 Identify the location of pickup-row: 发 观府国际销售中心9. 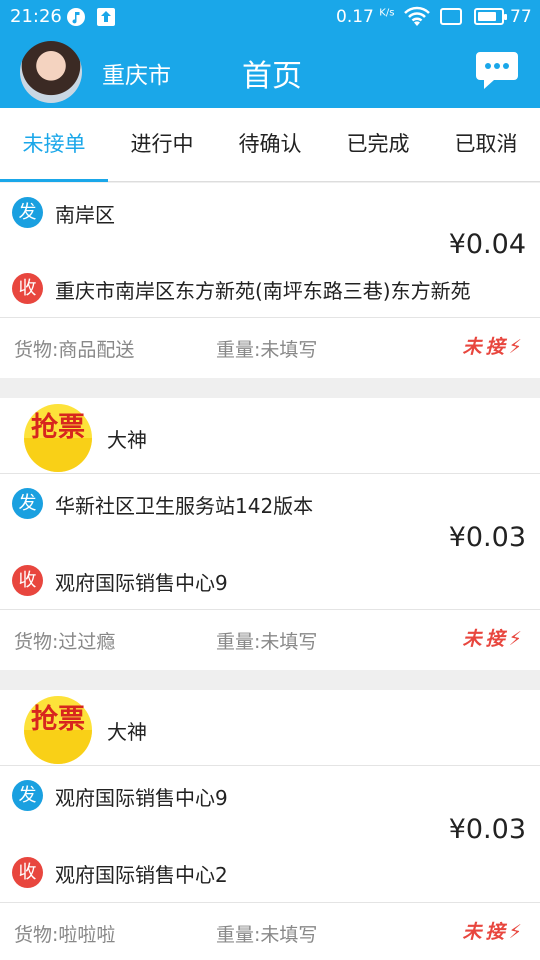
(270, 798).